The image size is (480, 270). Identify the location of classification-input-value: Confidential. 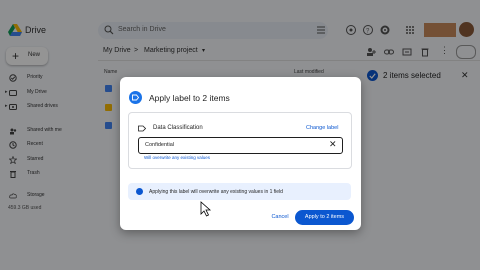
(159, 145).